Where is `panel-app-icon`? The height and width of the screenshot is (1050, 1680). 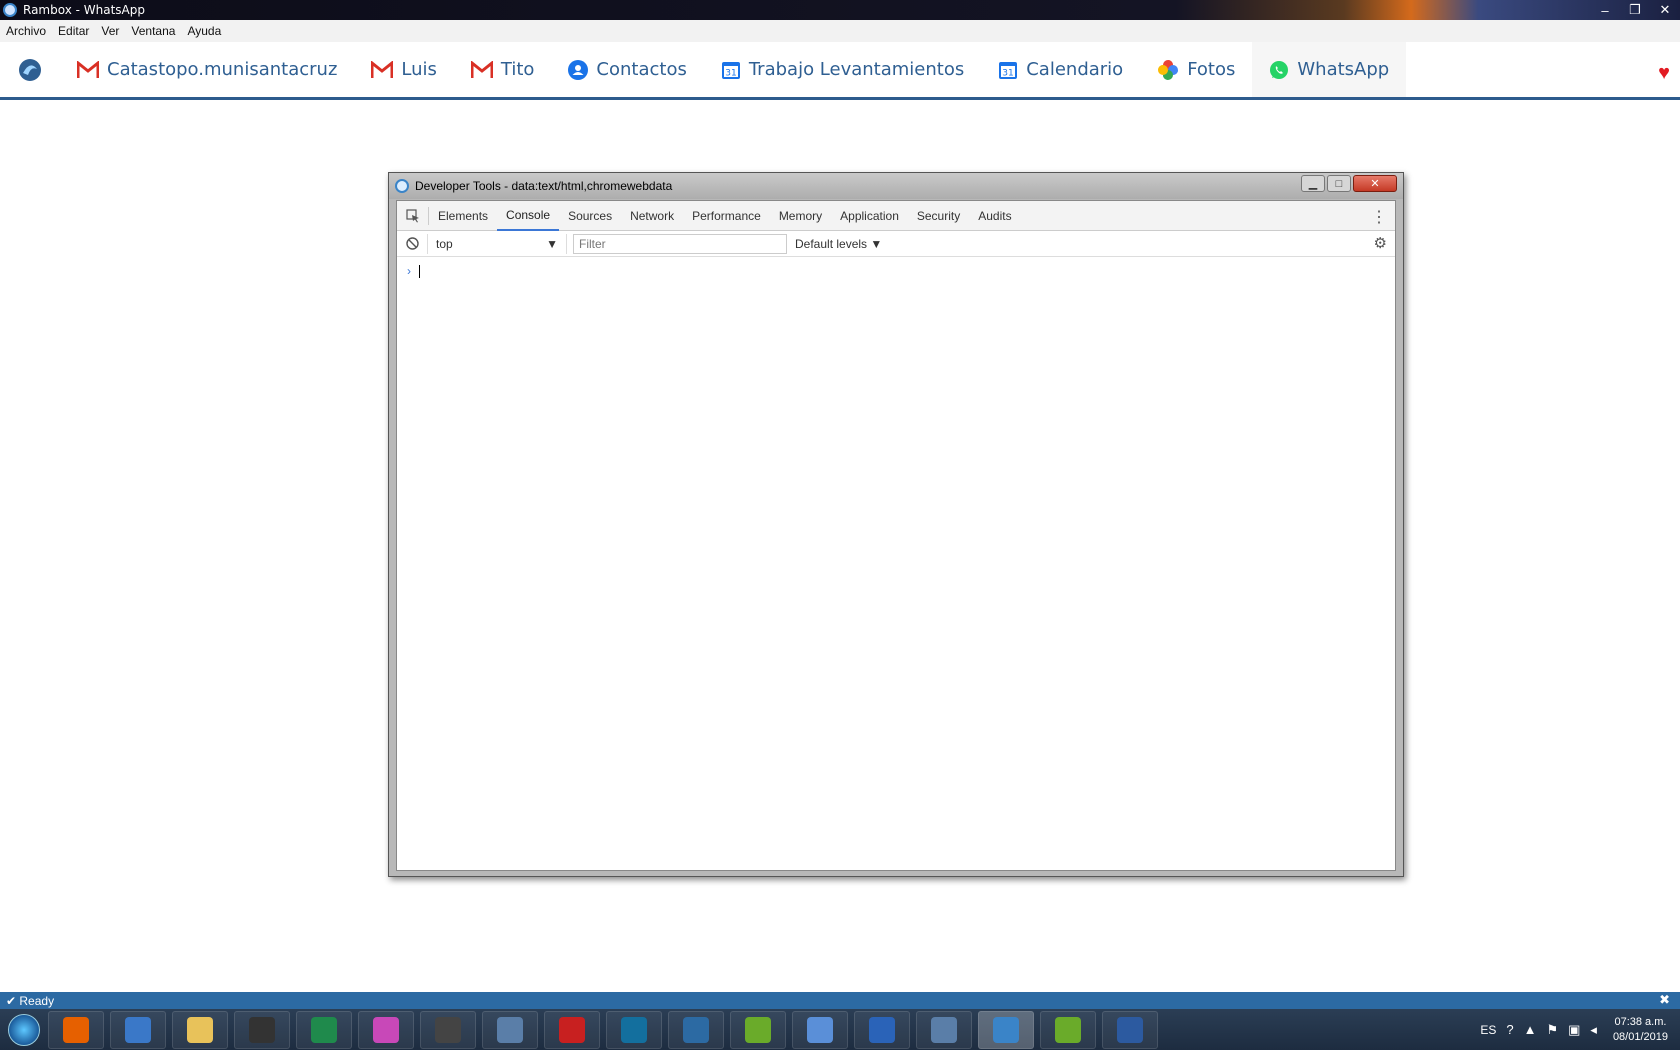
panel-app-icon is located at coordinates (634, 1029).